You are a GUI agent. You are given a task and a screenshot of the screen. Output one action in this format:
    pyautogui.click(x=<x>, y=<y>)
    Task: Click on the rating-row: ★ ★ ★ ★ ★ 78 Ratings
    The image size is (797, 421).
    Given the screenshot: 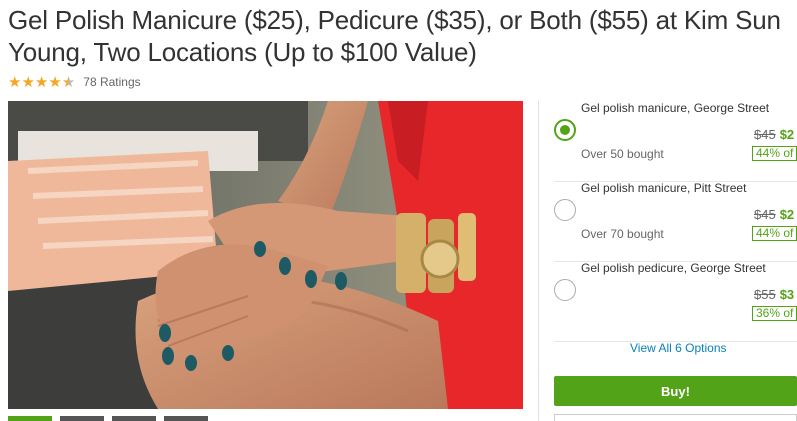 What is the action you would take?
    pyautogui.click(x=74, y=82)
    